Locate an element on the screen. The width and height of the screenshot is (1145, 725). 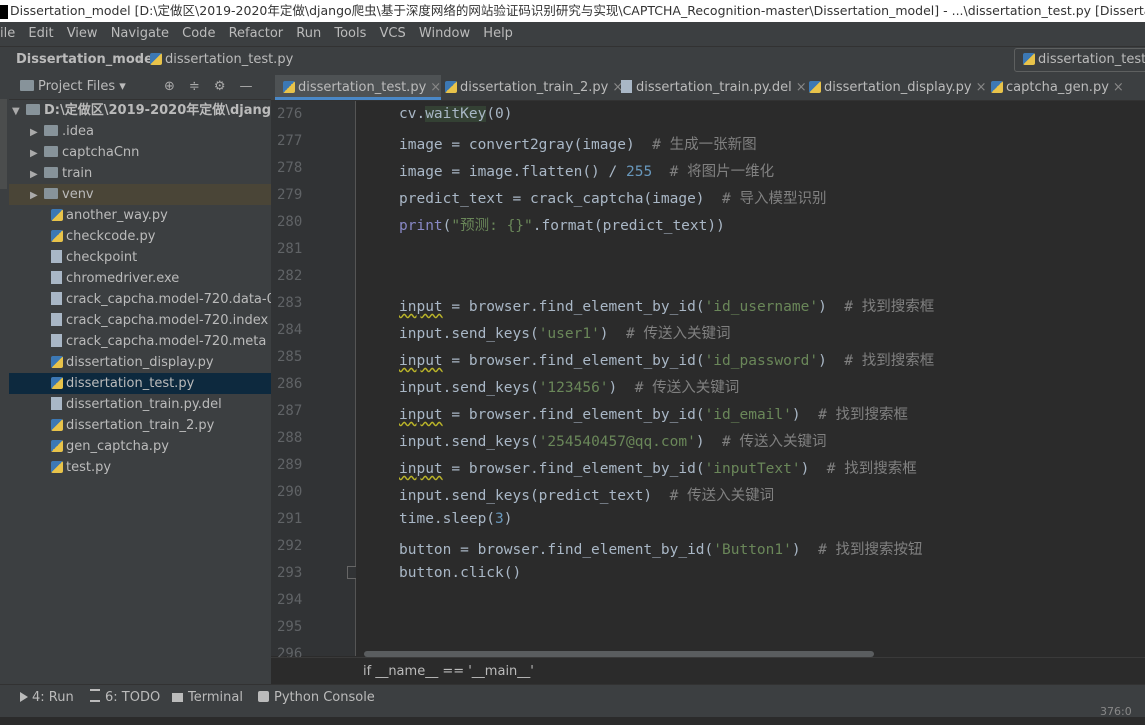
menu-code: Code is located at coordinates (198, 33).